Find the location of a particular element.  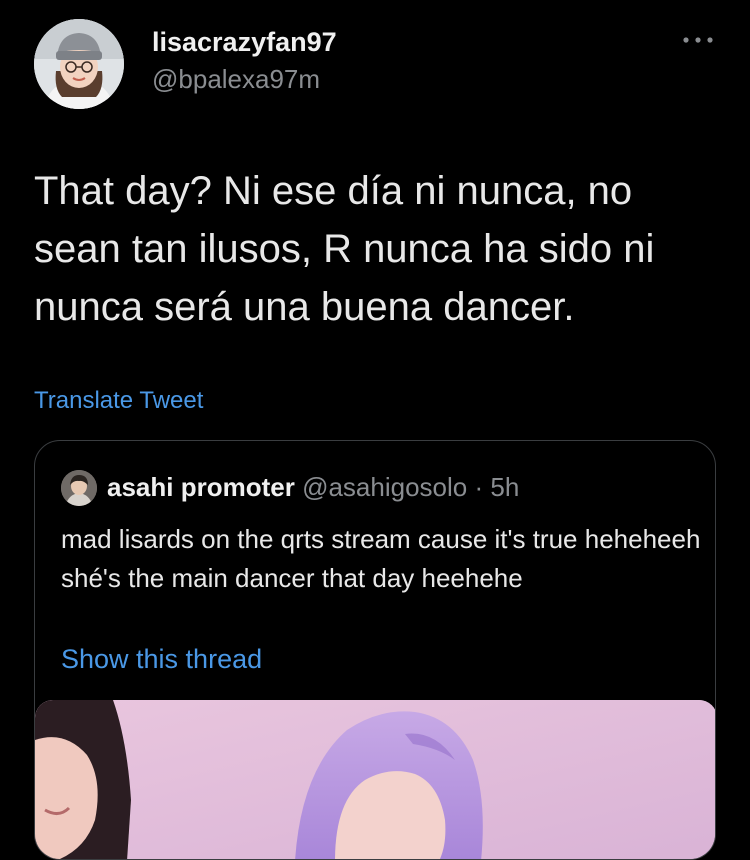

quoted-tweet-header: asahi promoter @asahigosolo · 5h is located at coordinates (313, 487).